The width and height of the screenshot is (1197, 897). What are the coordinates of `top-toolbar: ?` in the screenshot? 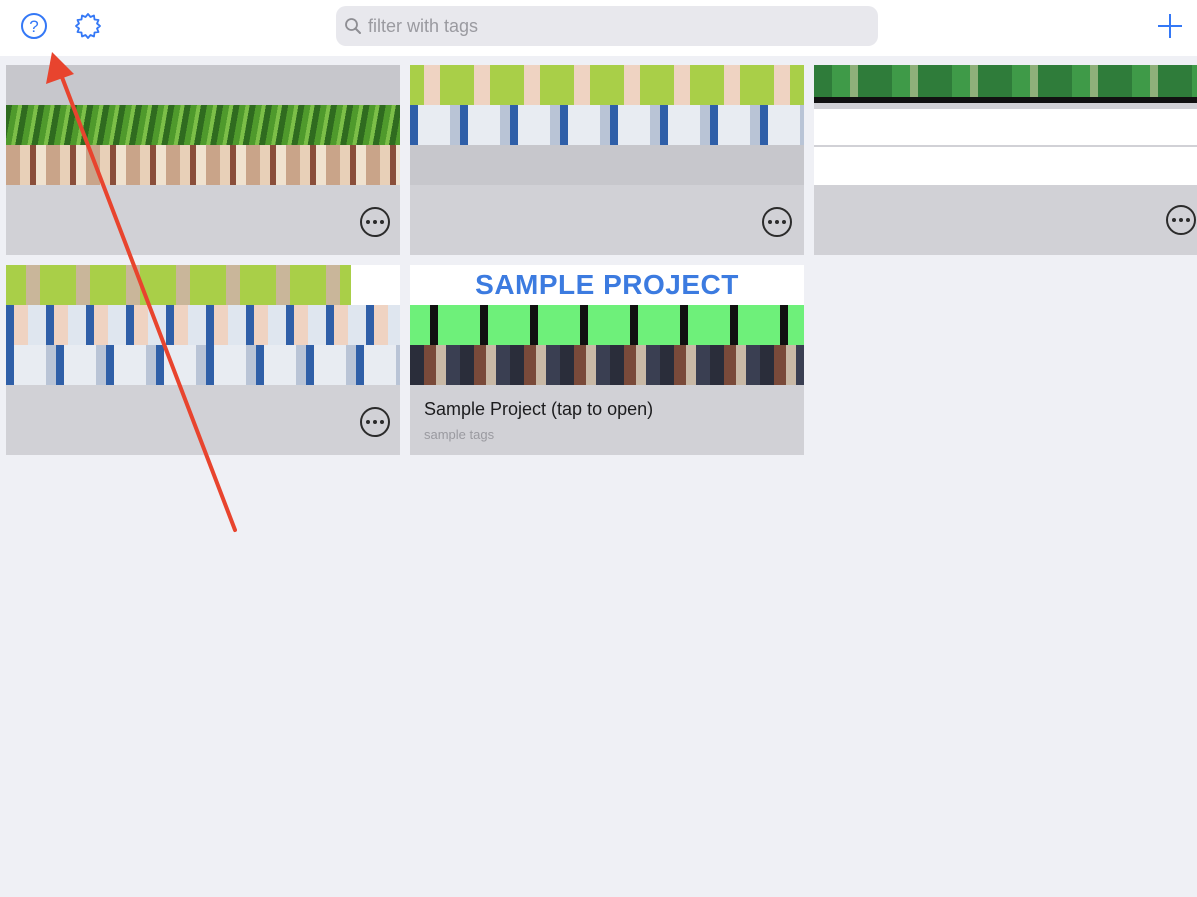 It's located at (598, 28).